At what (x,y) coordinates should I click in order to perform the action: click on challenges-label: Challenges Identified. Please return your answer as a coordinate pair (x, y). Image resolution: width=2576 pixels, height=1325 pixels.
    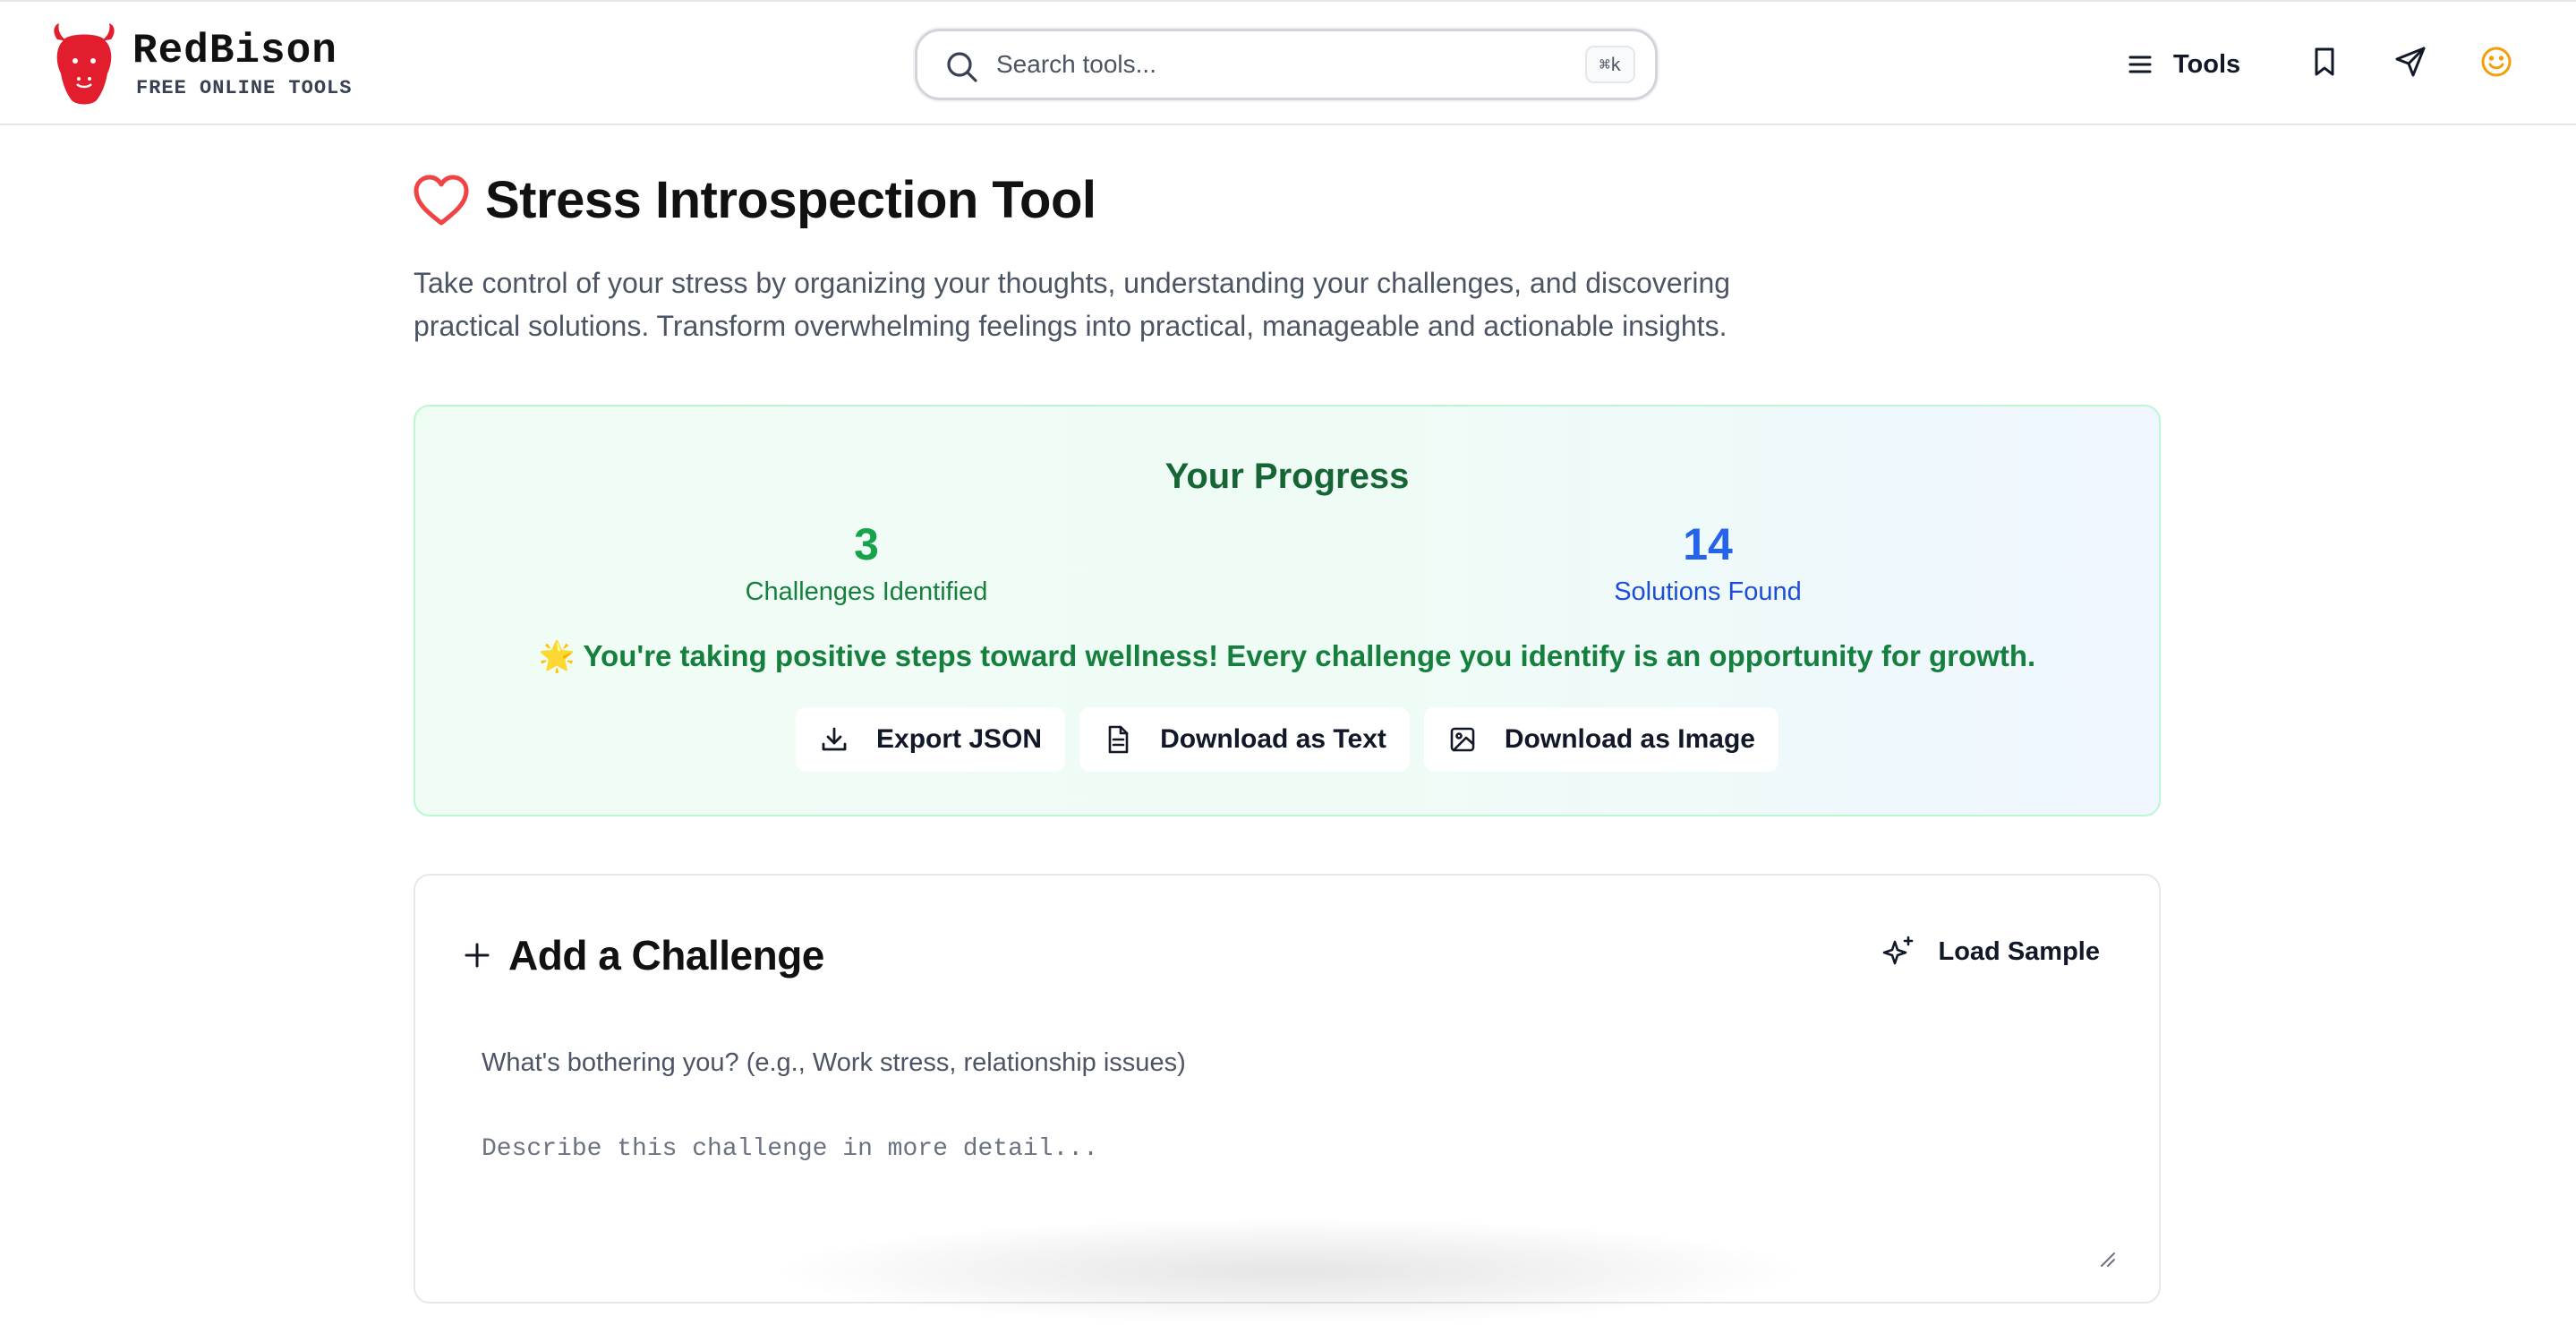
    Looking at the image, I should click on (866, 591).